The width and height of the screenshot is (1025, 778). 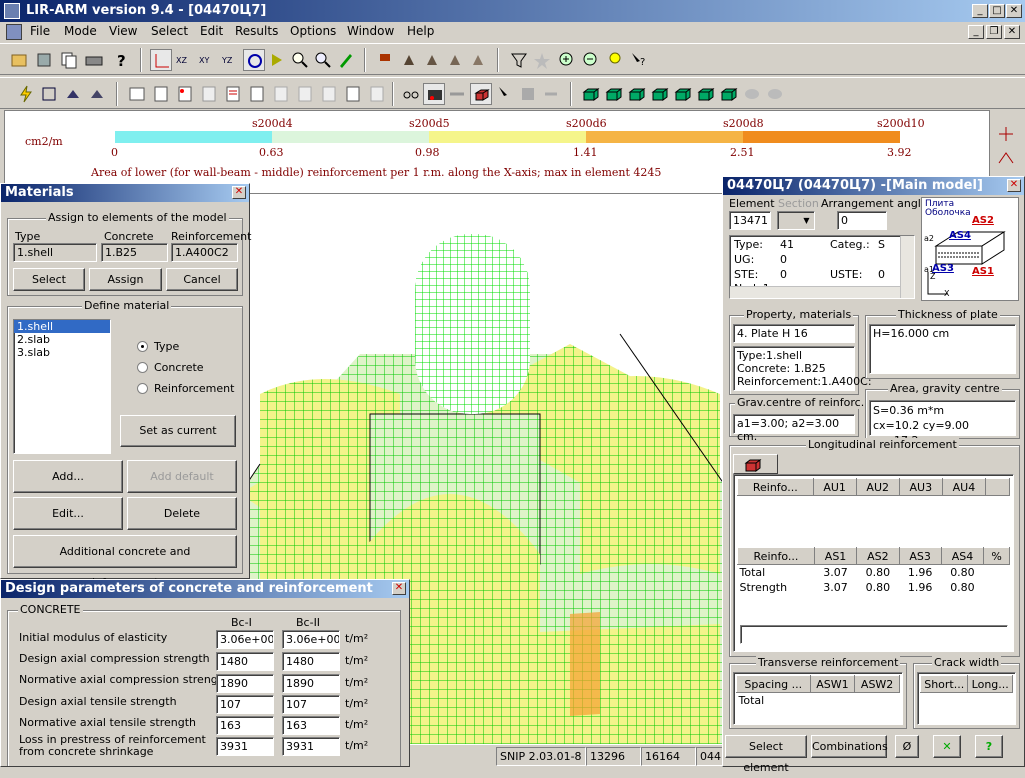 I want to click on material-list-item: 2.slab, so click(x=62, y=339).